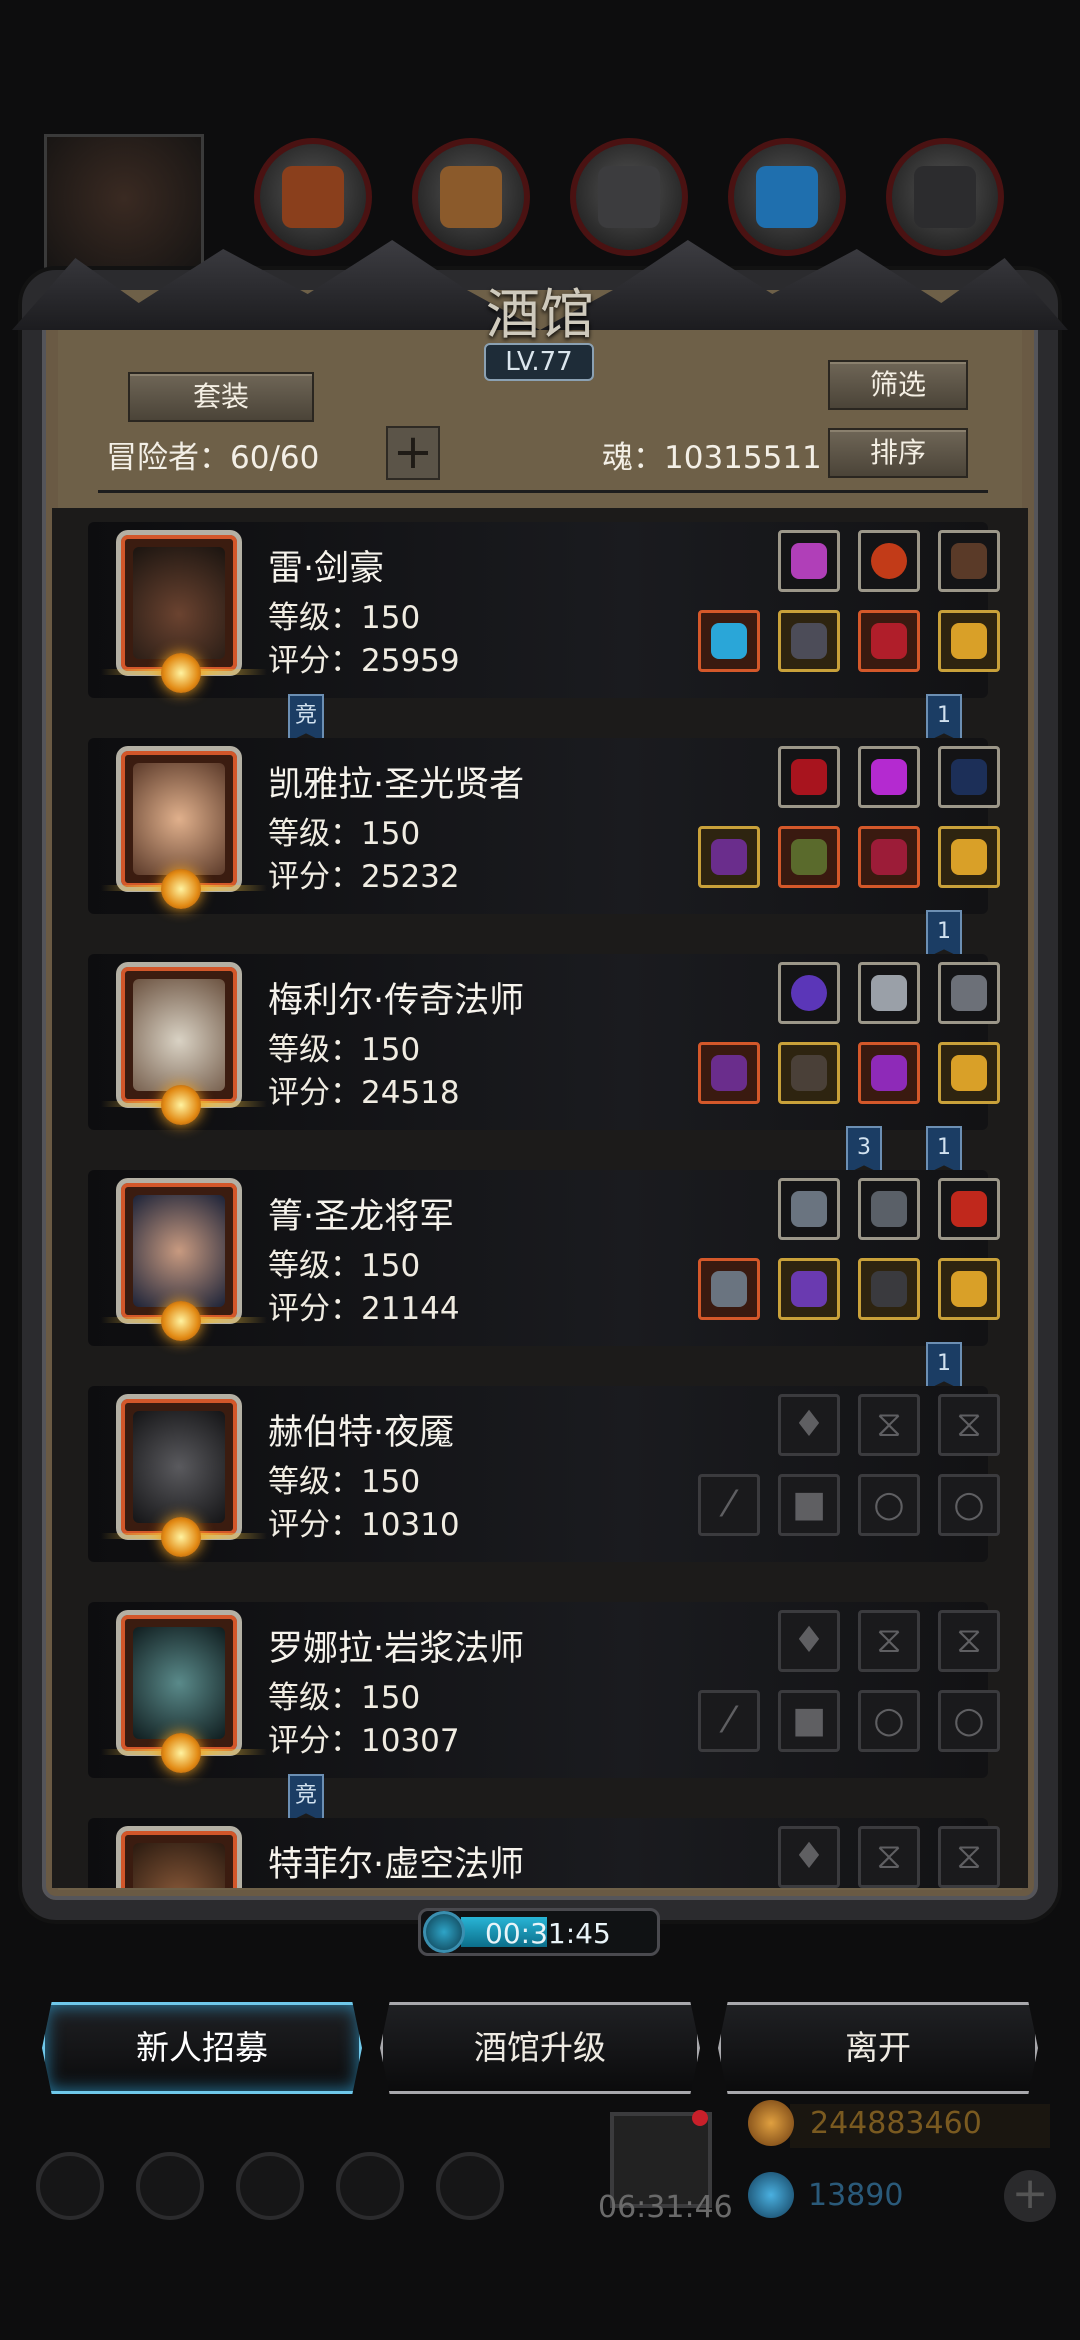 The height and width of the screenshot is (2340, 1080). Describe the element at coordinates (326, 569) in the screenshot. I see `hero-name: 雷·剑豪` at that location.